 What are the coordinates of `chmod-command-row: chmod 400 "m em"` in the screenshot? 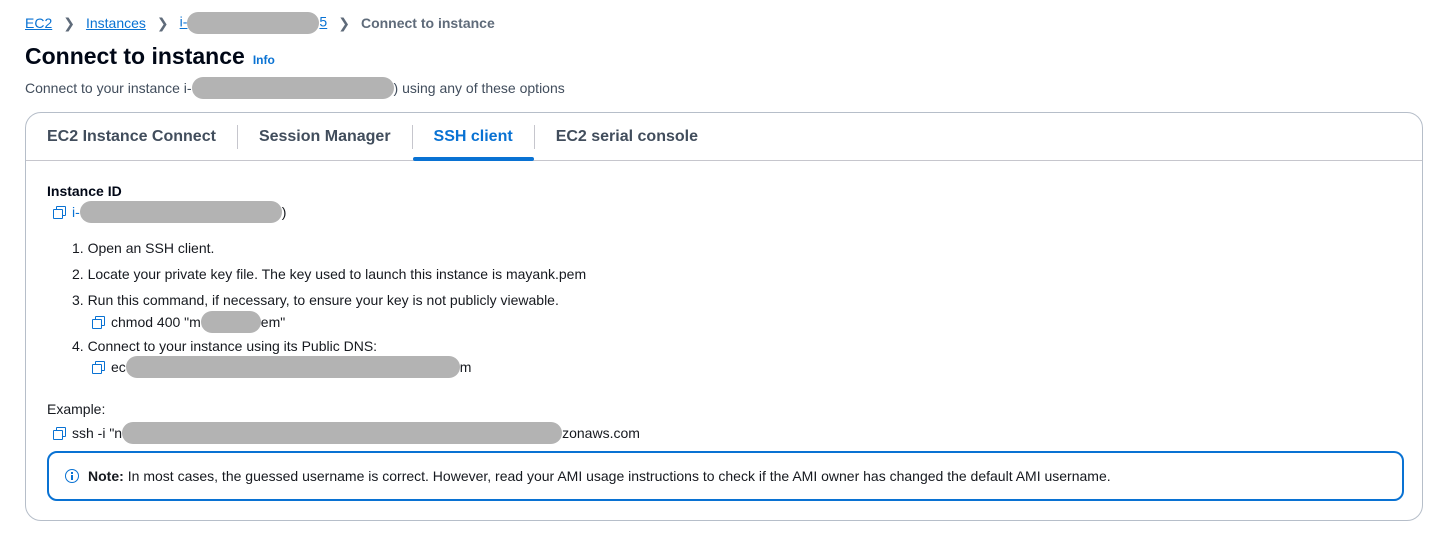 It's located at (188, 322).